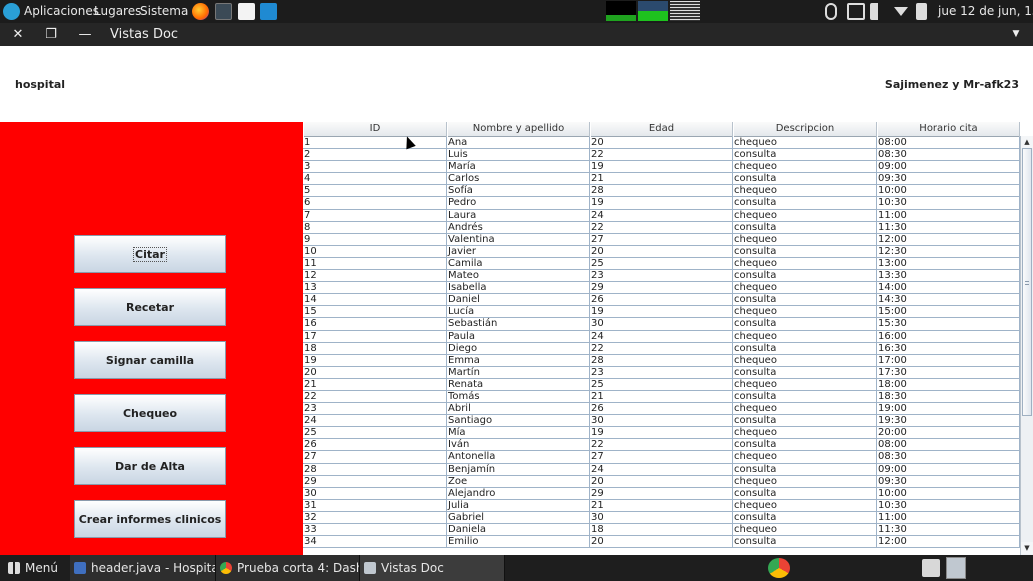  I want to click on volume-icon, so click(879, 11).